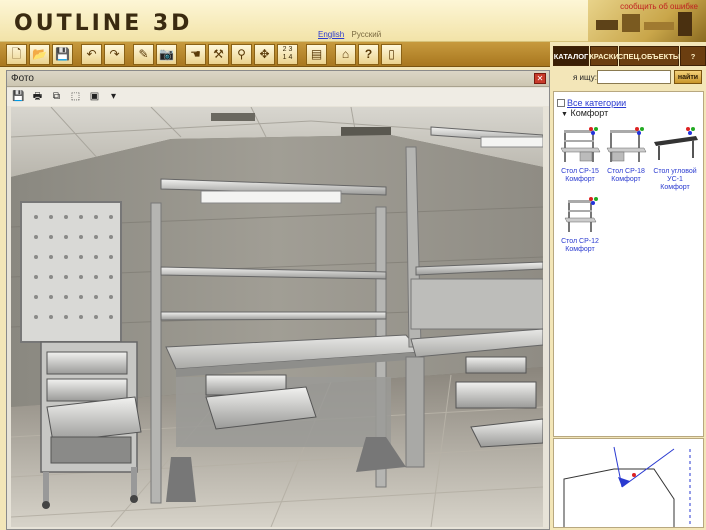 This screenshot has width=706, height=530. I want to click on move-icon: ✥, so click(264, 54).